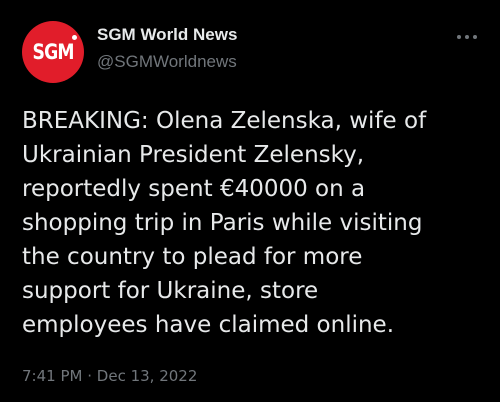 The width and height of the screenshot is (500, 402). What do you see at coordinates (52, 376) in the screenshot?
I see `tweet-time: 7:41 PM` at bounding box center [52, 376].